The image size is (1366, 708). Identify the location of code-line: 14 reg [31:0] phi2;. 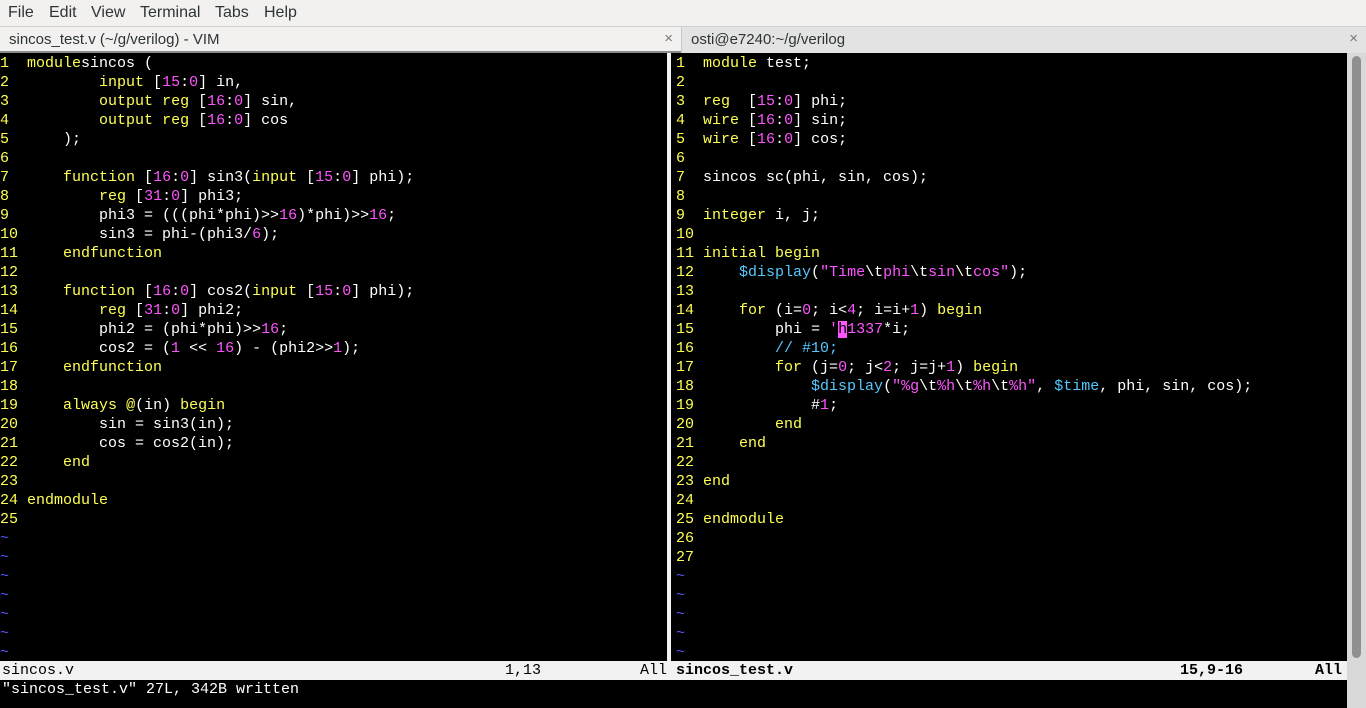
(121, 310).